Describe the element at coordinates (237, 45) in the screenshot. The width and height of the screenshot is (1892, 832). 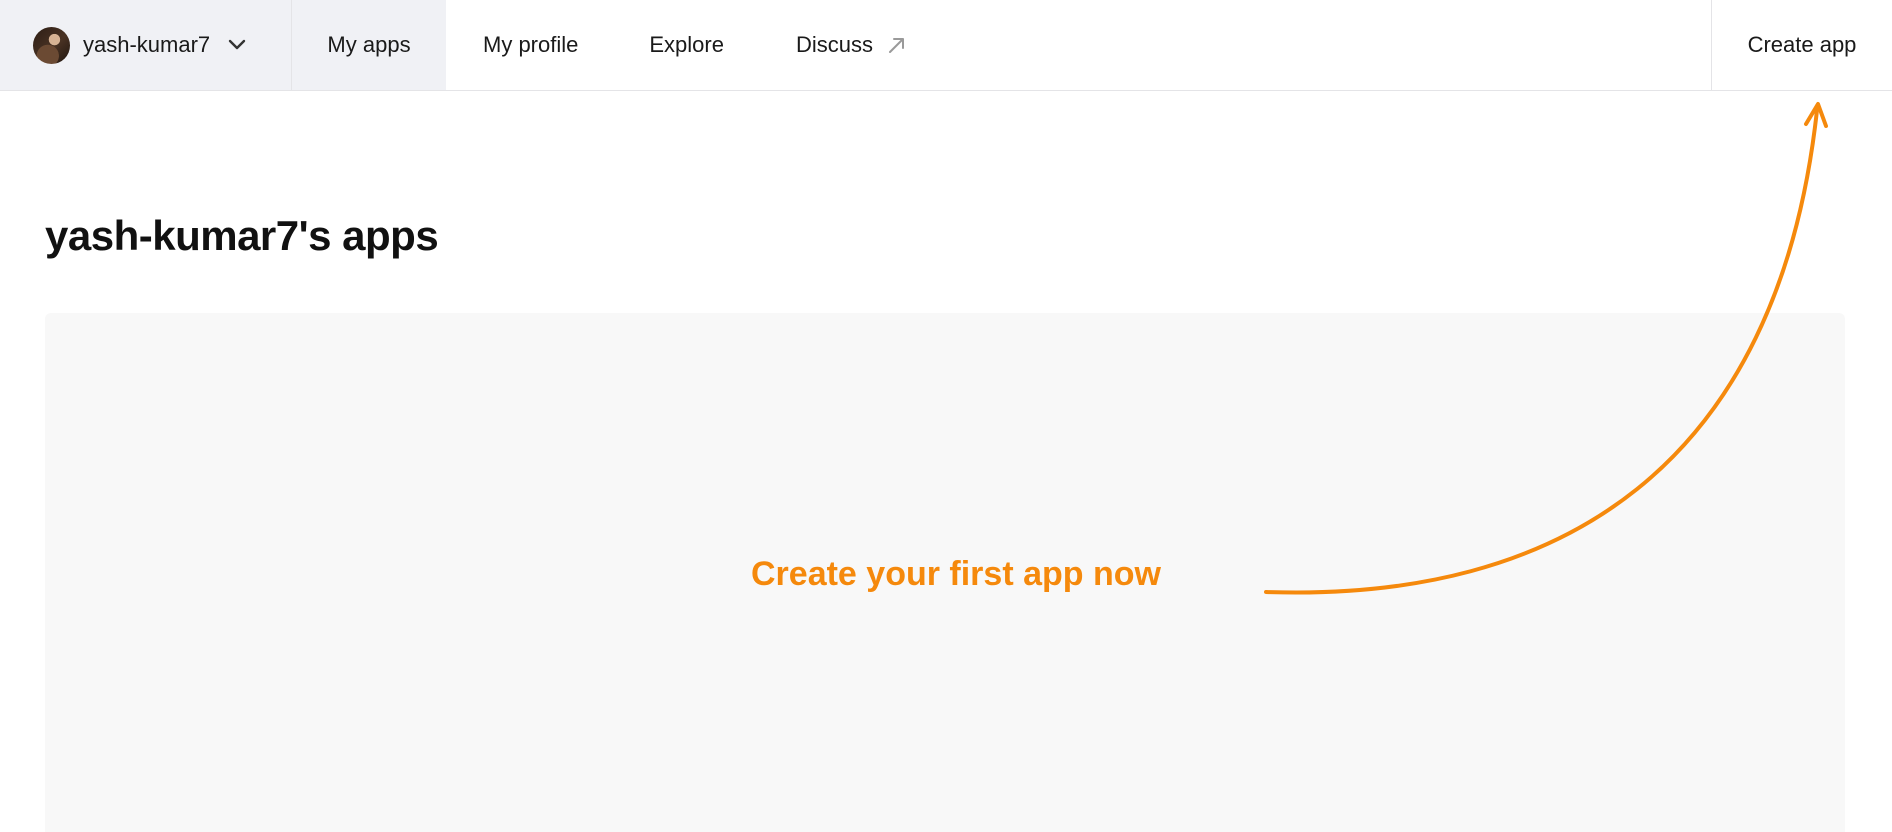
I see `chevron-down-icon` at that location.